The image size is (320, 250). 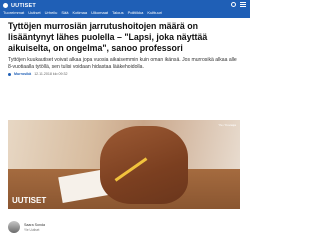 I want to click on nav-item-talous: Talous, so click(x=118, y=12).